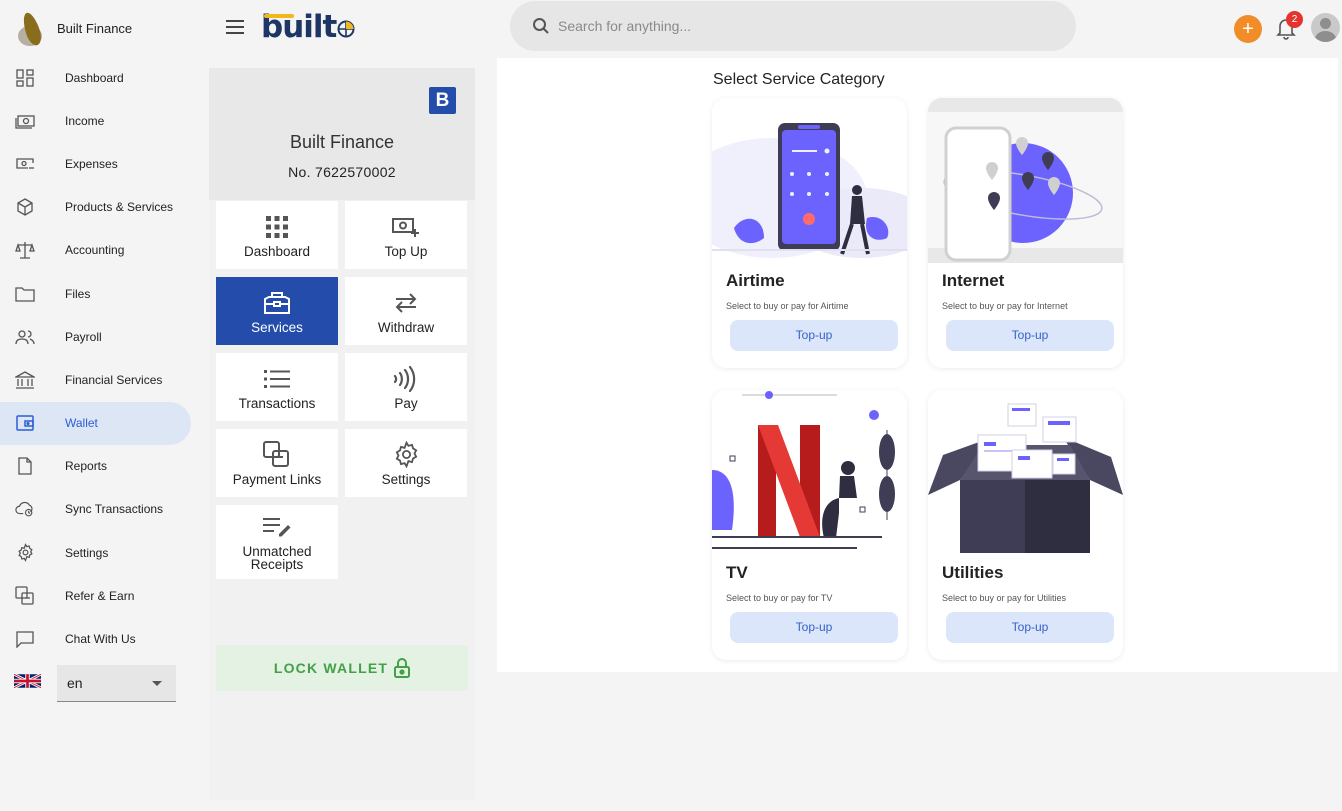 This screenshot has width=1342, height=811. What do you see at coordinates (277, 251) in the screenshot?
I see `tile-label: Dashboard` at bounding box center [277, 251].